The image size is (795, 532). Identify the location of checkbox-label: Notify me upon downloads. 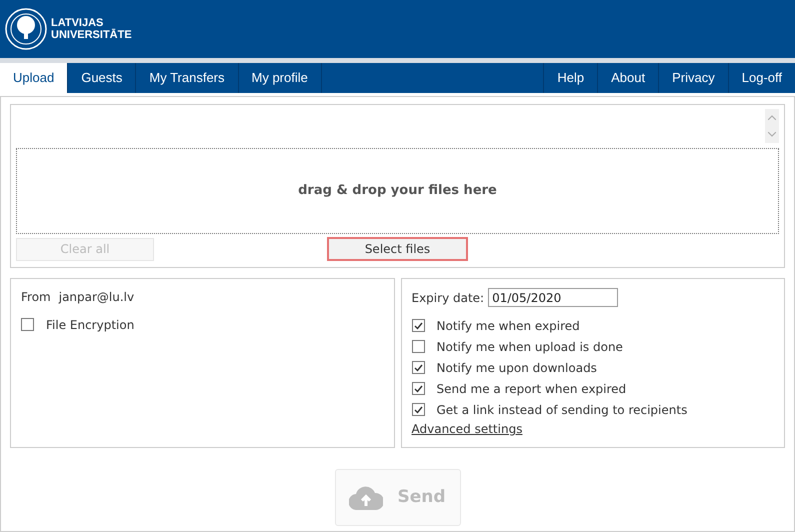
(516, 368).